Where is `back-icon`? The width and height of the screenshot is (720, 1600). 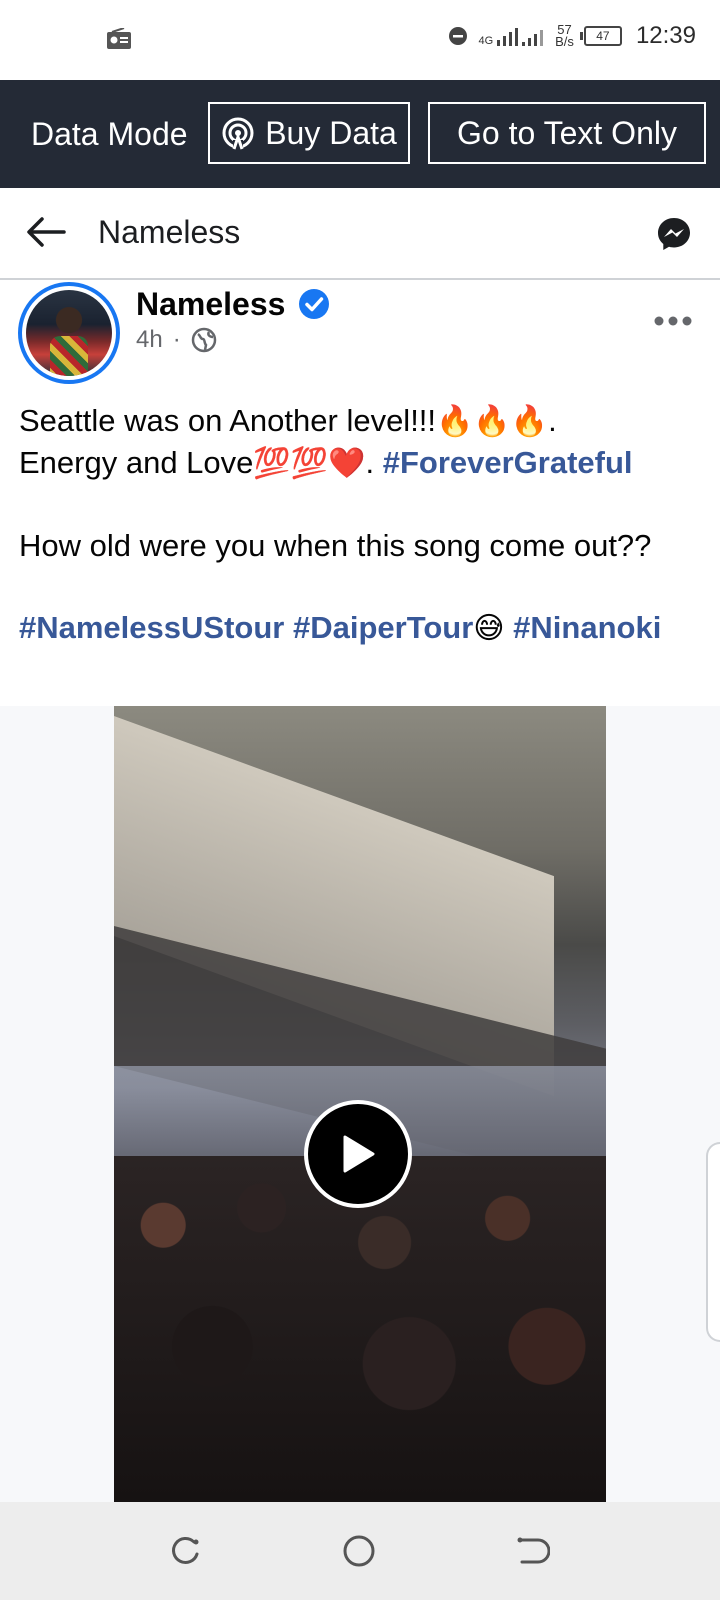
back-icon is located at coordinates (533, 1551).